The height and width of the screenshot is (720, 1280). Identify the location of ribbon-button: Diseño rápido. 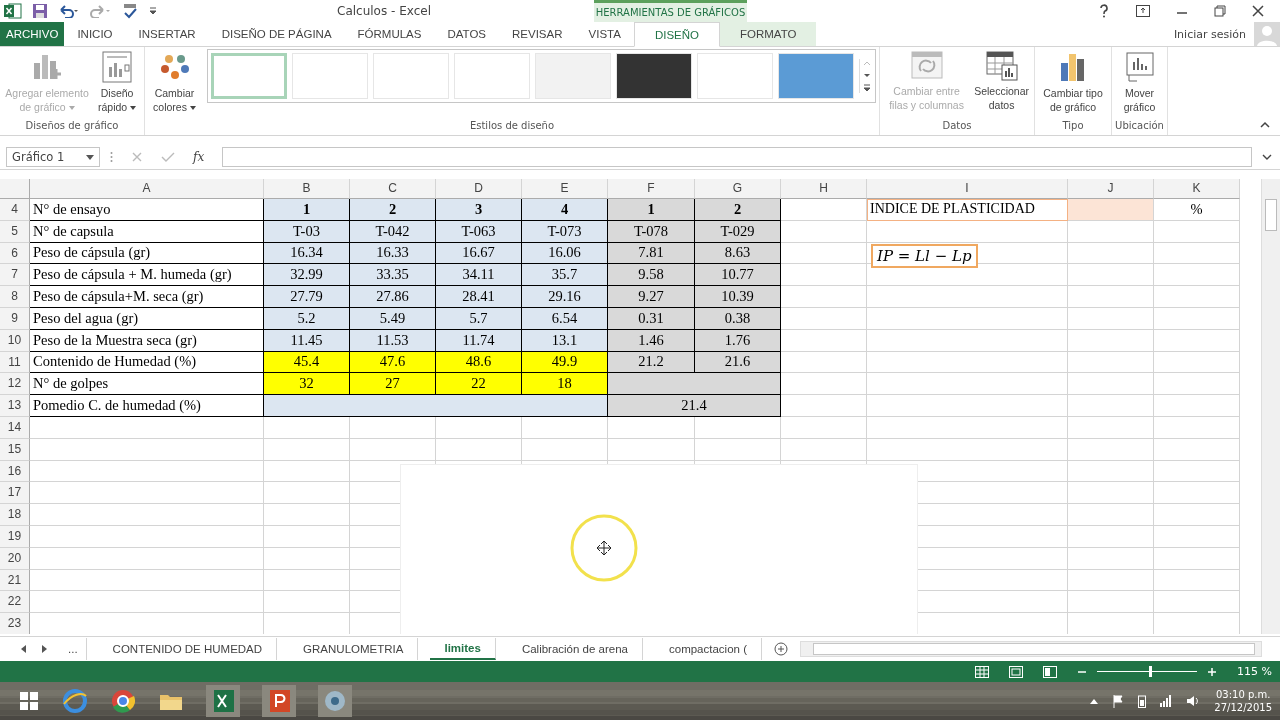
(117, 82).